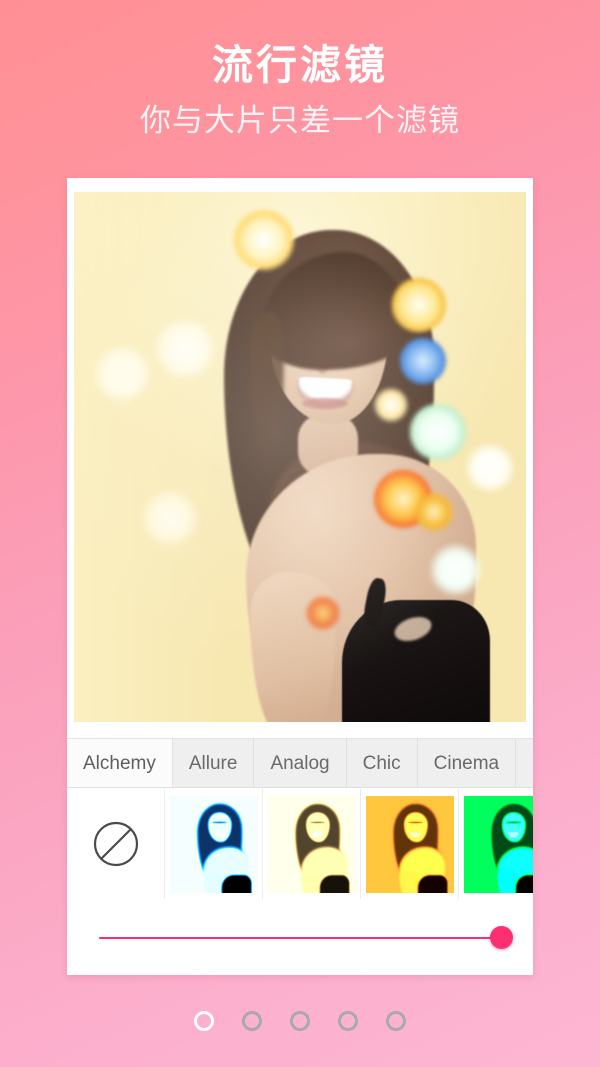  I want to click on slider-panel, so click(300, 937).